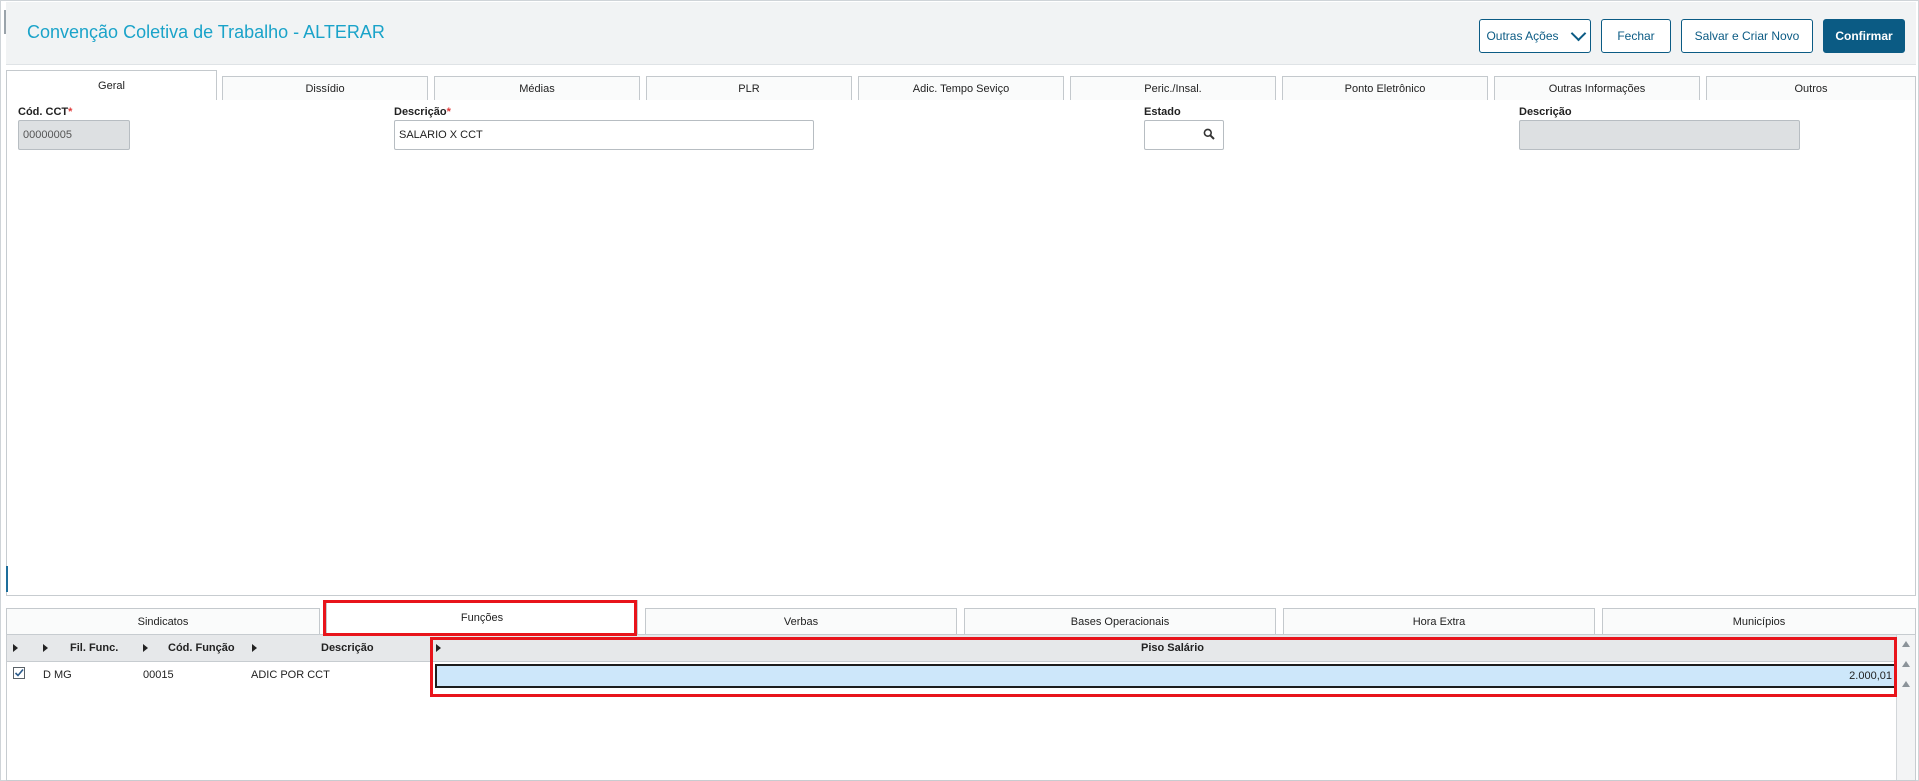 The image size is (1919, 781). Describe the element at coordinates (1173, 88) in the screenshot. I see `tab-peric-insal: Peric./Insal.` at that location.